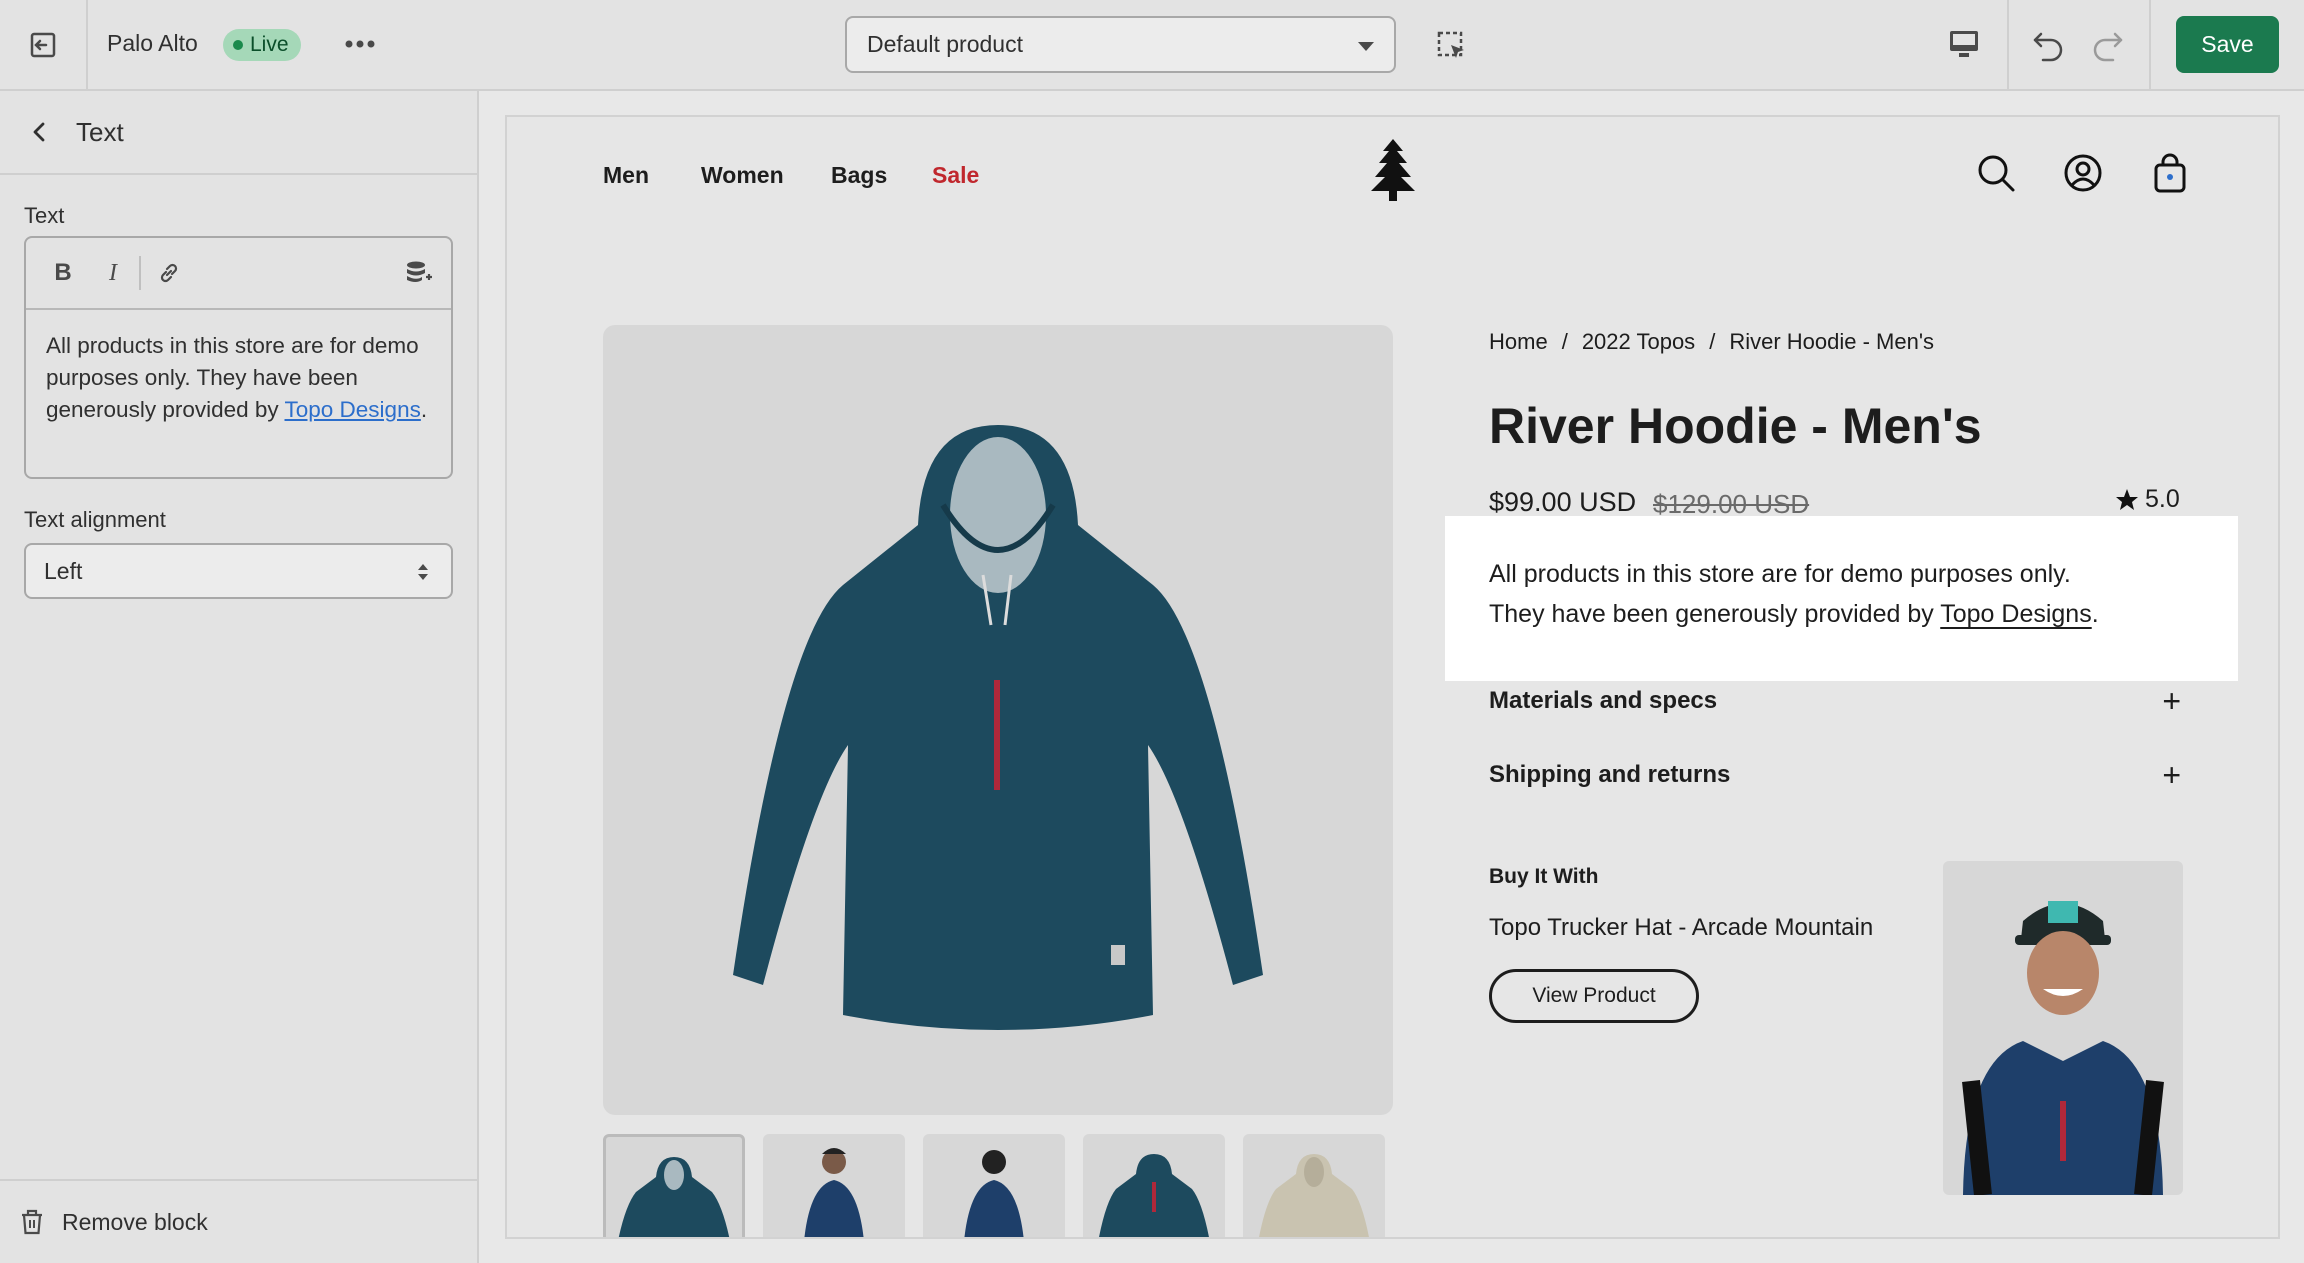 The height and width of the screenshot is (1263, 2304). I want to click on rte-link: Topo Designs, so click(353, 409).